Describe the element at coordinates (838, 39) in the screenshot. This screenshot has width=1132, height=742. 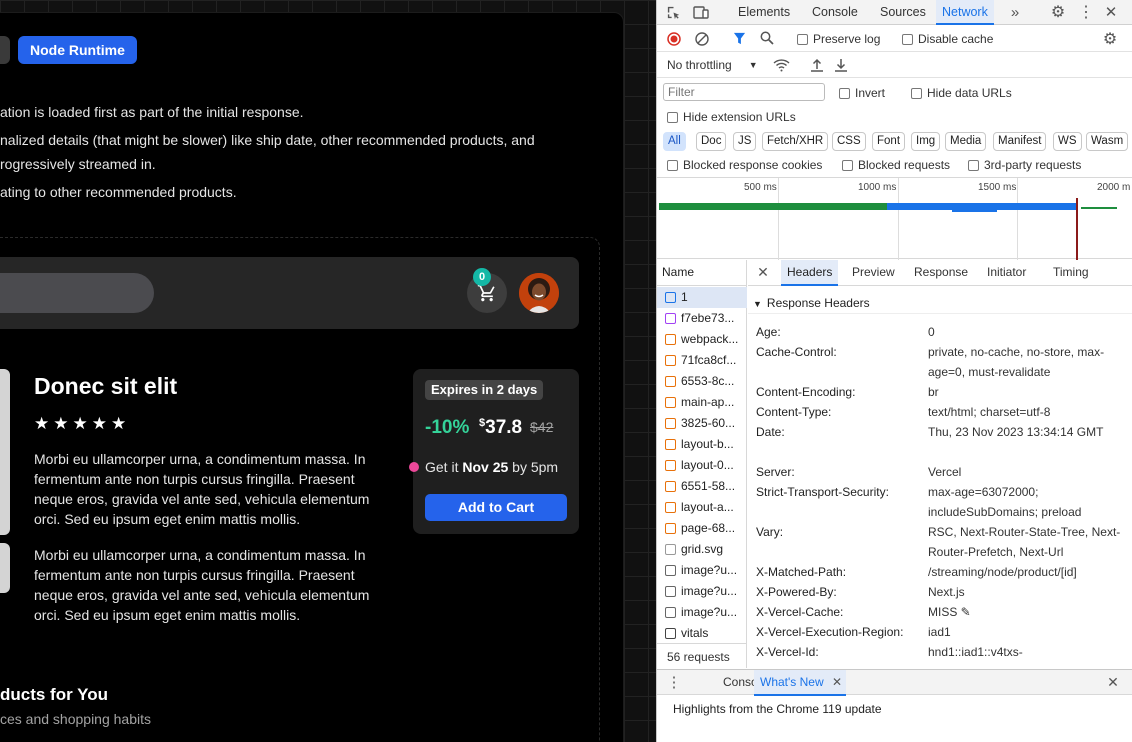
I see `preserve-log-checkbox: Preserve log` at that location.